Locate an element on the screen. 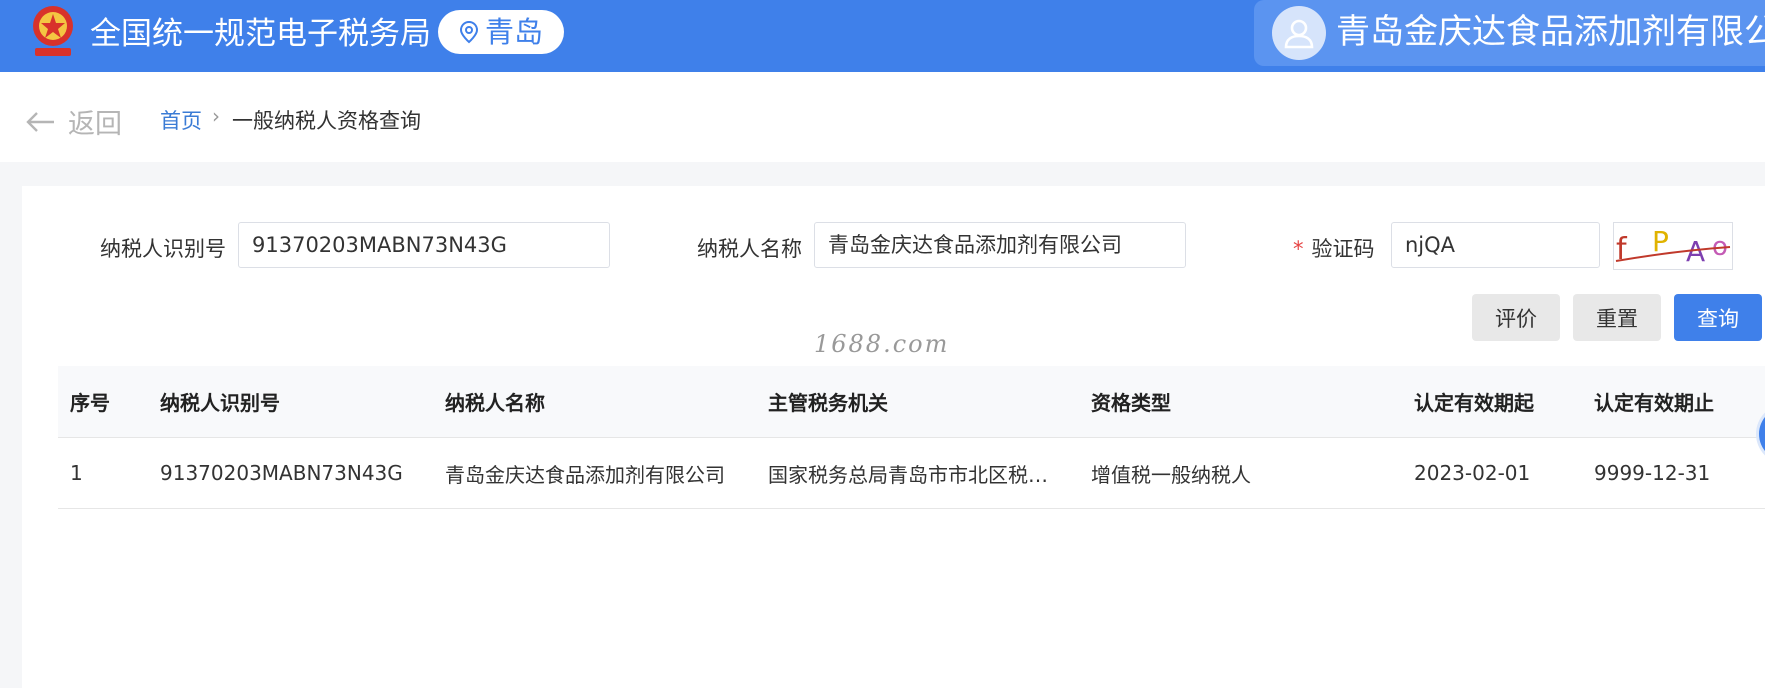 This screenshot has height=688, width=1765. required-mark: * is located at coordinates (1298, 249).